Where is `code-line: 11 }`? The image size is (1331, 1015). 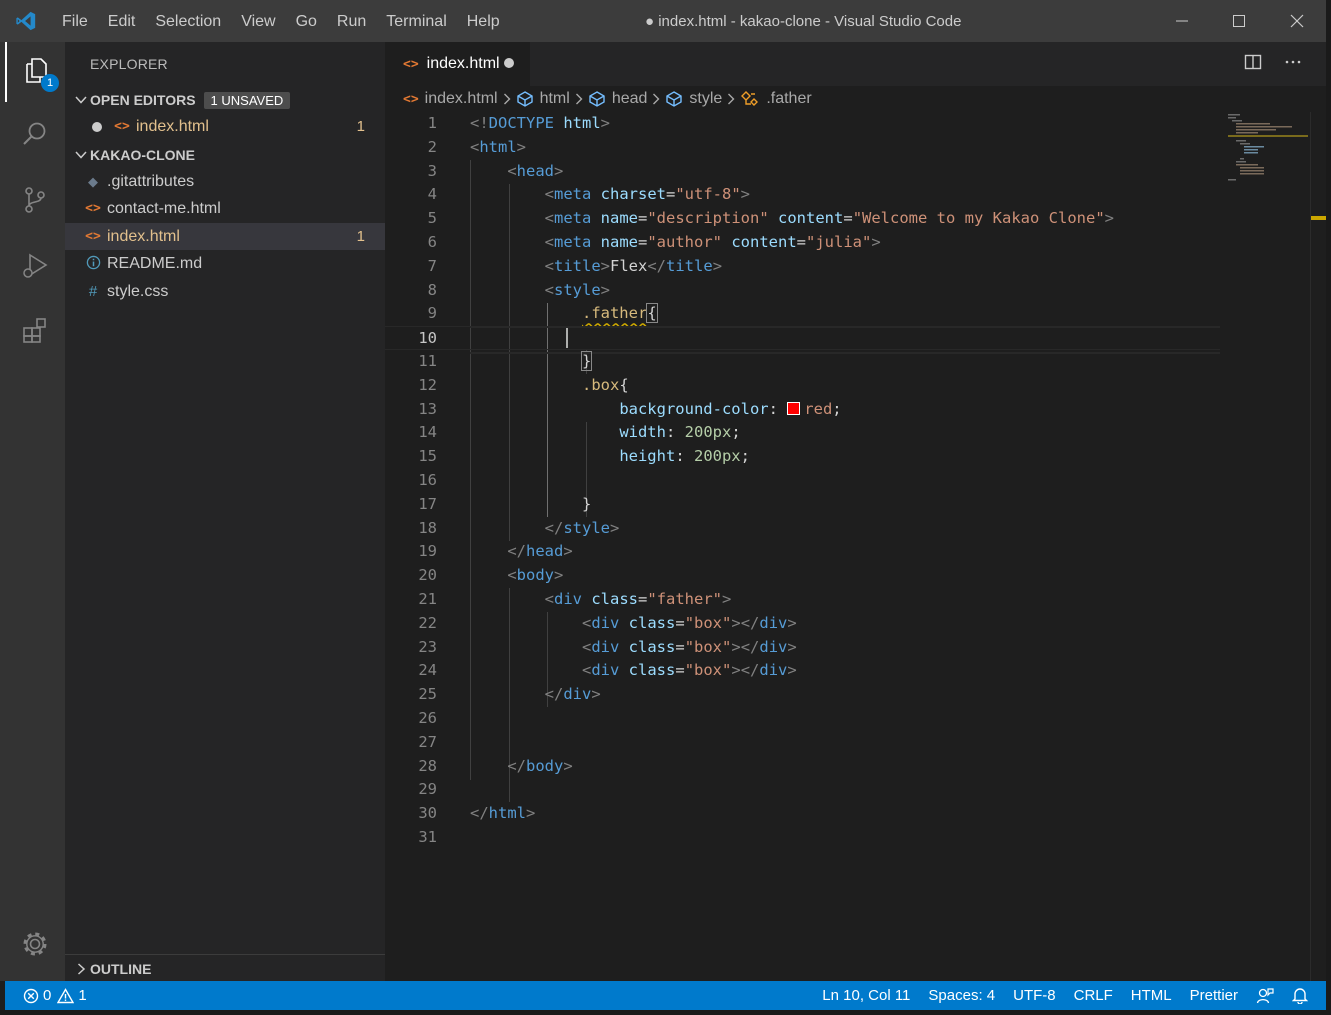
code-line: 11 } is located at coordinates (802, 362).